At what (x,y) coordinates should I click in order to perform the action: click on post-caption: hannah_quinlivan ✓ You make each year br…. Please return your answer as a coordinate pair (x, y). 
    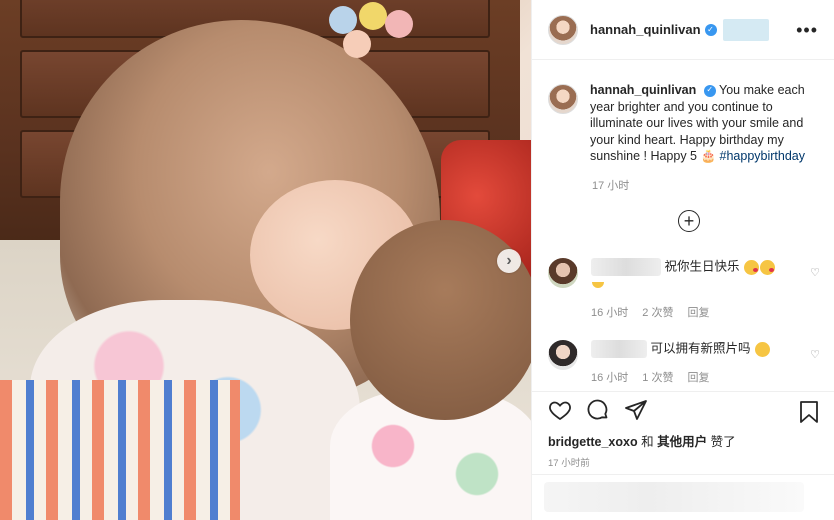
    Looking at the image, I should click on (688, 123).